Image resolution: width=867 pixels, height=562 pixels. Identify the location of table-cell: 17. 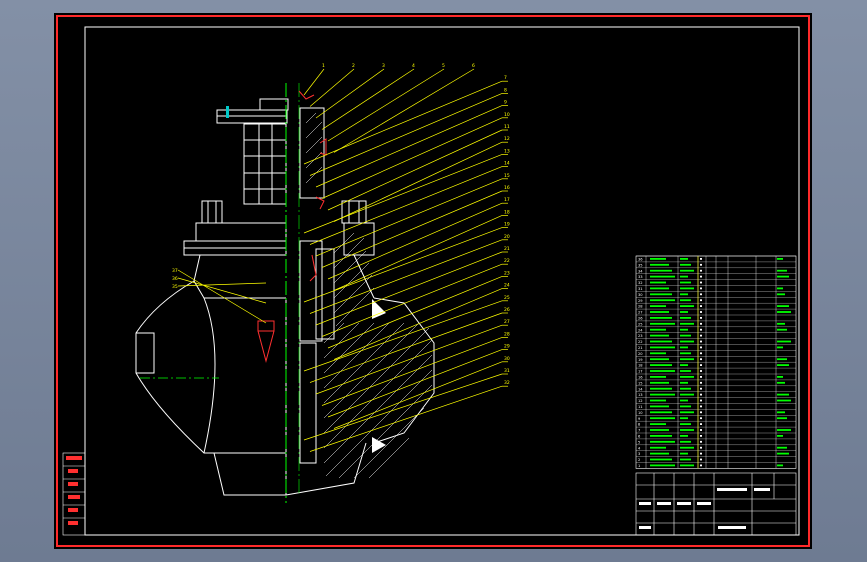
(640, 372).